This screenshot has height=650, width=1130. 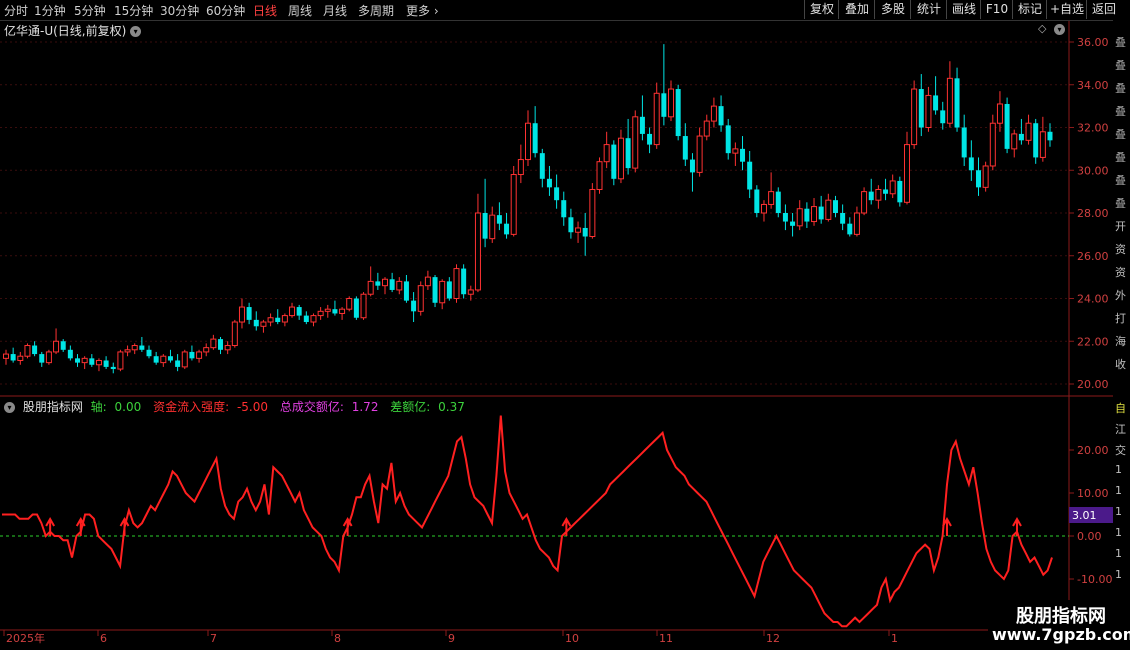 What do you see at coordinates (265, 10) in the screenshot?
I see `tf-daily: 日线` at bounding box center [265, 10].